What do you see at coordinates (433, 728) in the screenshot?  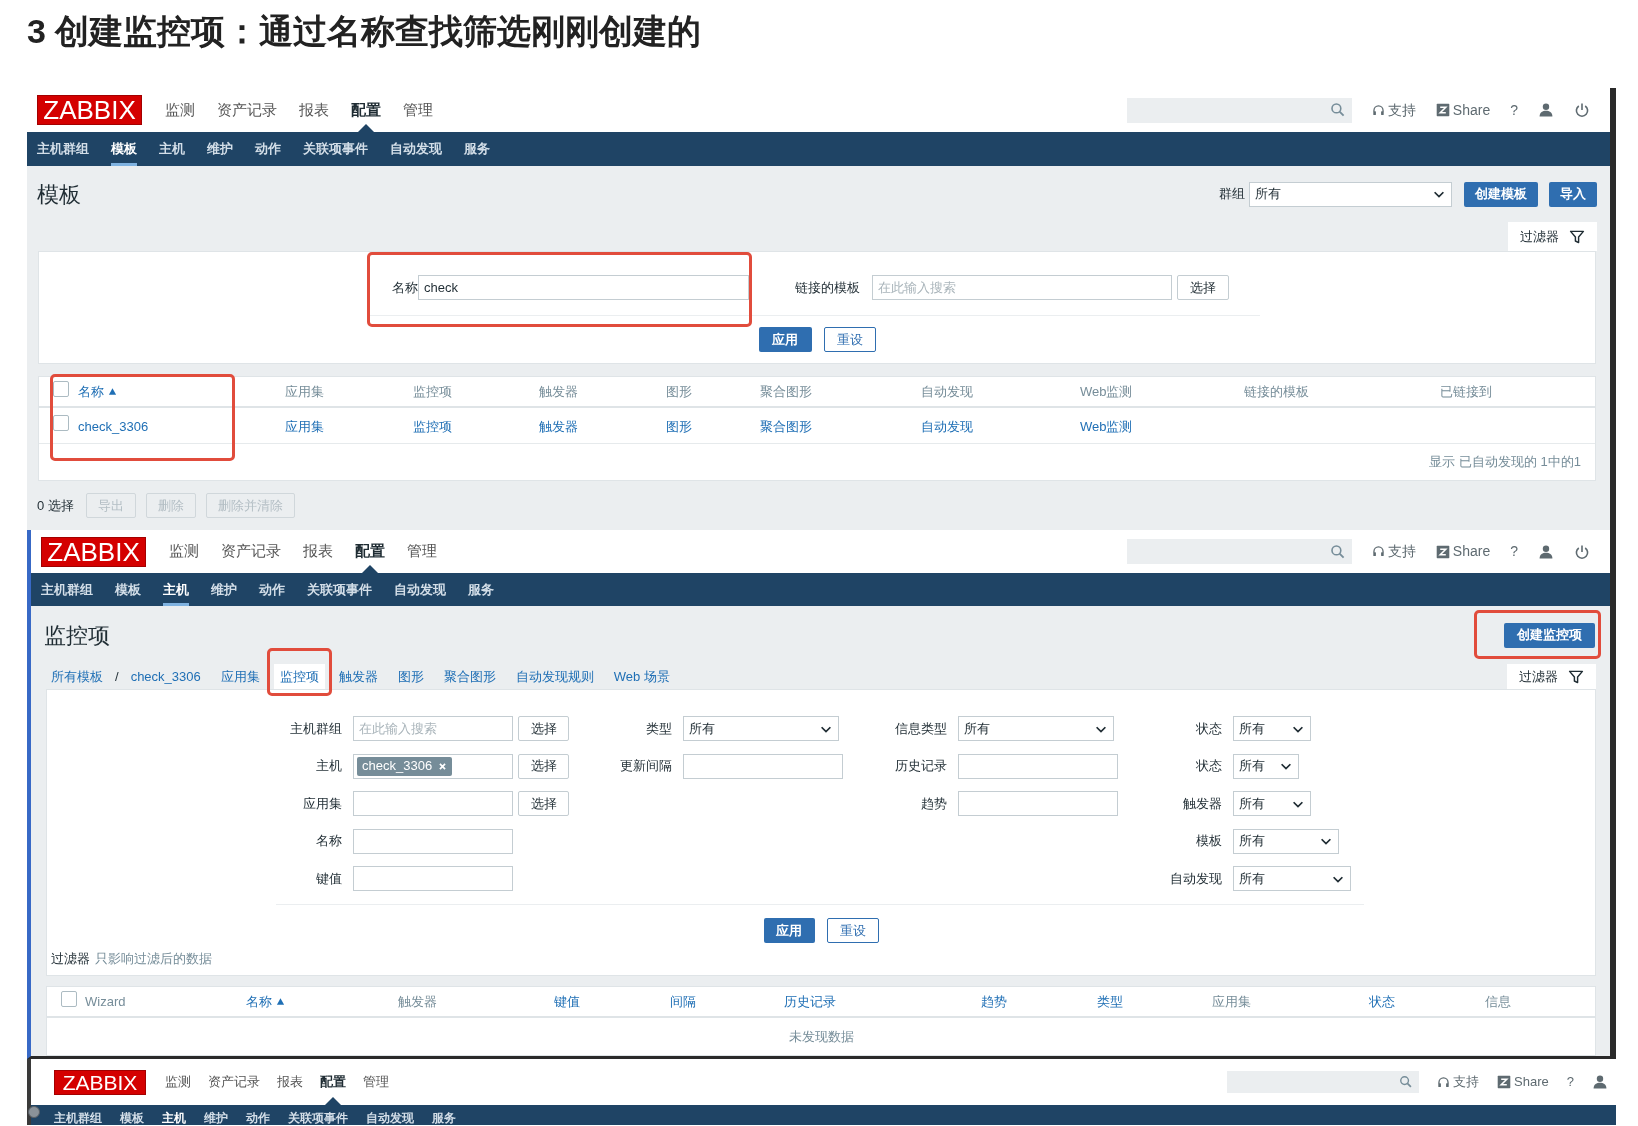 I see `input-field: 在此输入搜索` at bounding box center [433, 728].